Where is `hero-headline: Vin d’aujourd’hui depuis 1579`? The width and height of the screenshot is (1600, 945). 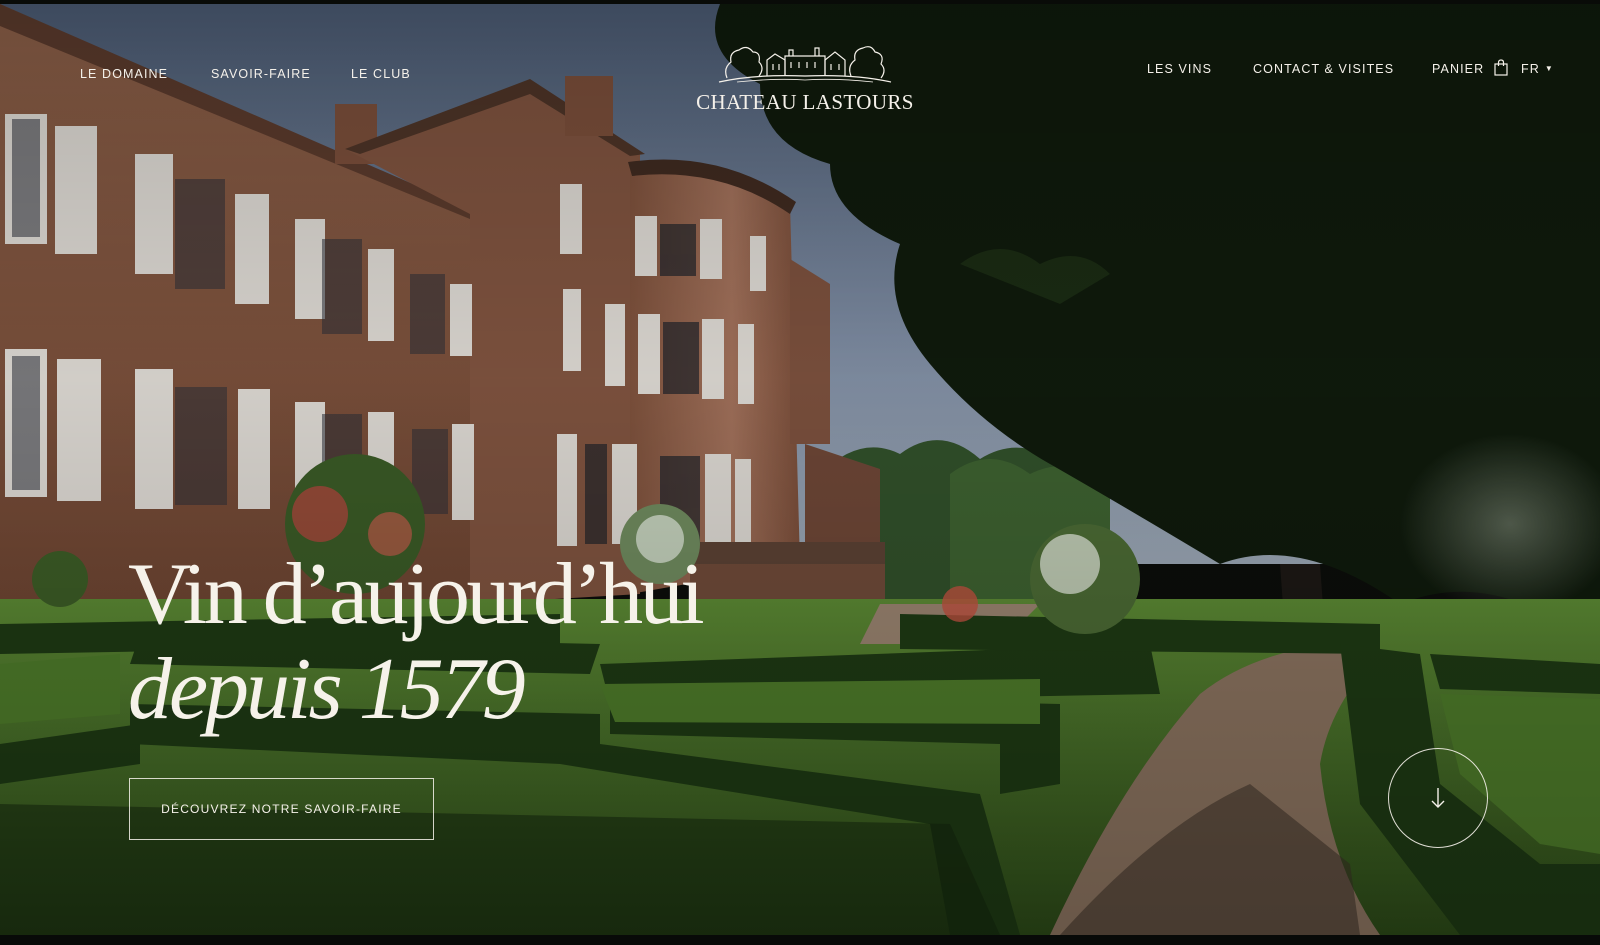
hero-headline: Vin d’aujourd’hui depuis 1579 is located at coordinates (416, 642).